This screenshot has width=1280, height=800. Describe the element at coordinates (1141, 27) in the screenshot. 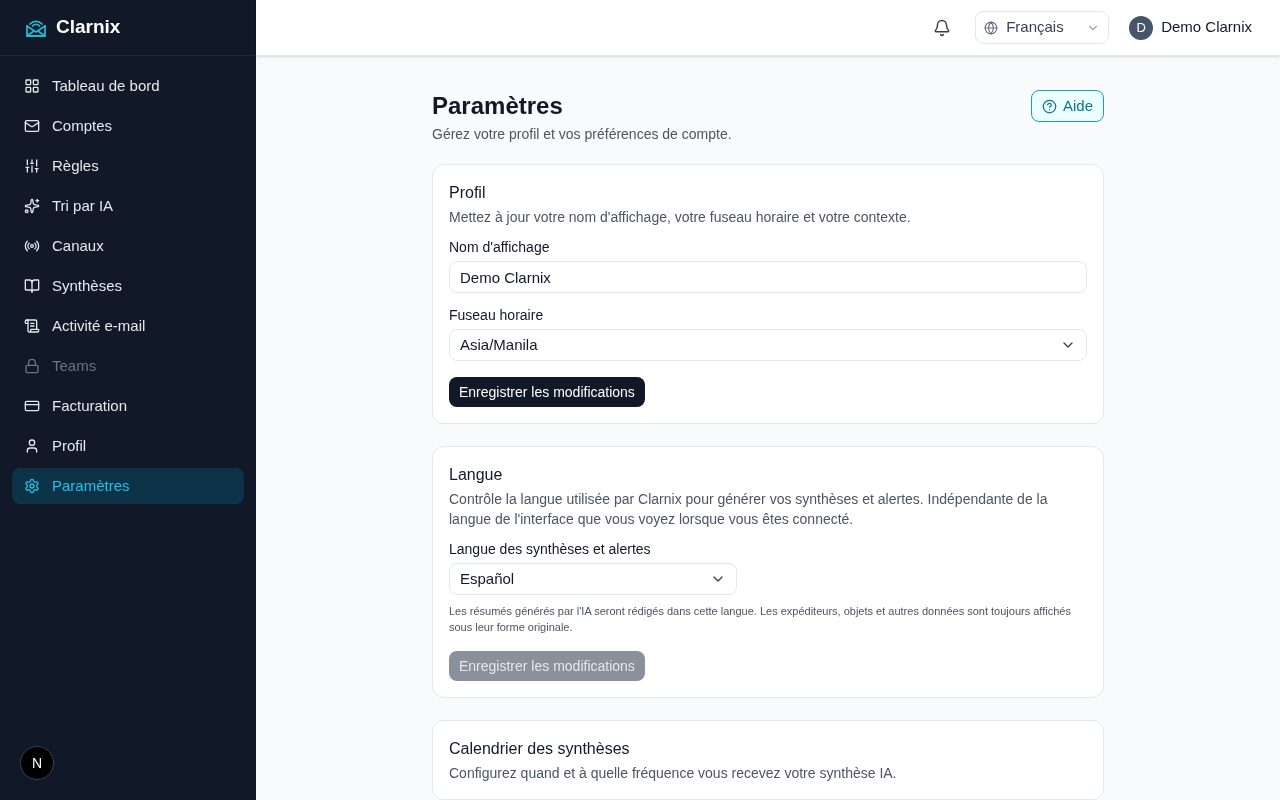

I see `user-avatar: D` at that location.